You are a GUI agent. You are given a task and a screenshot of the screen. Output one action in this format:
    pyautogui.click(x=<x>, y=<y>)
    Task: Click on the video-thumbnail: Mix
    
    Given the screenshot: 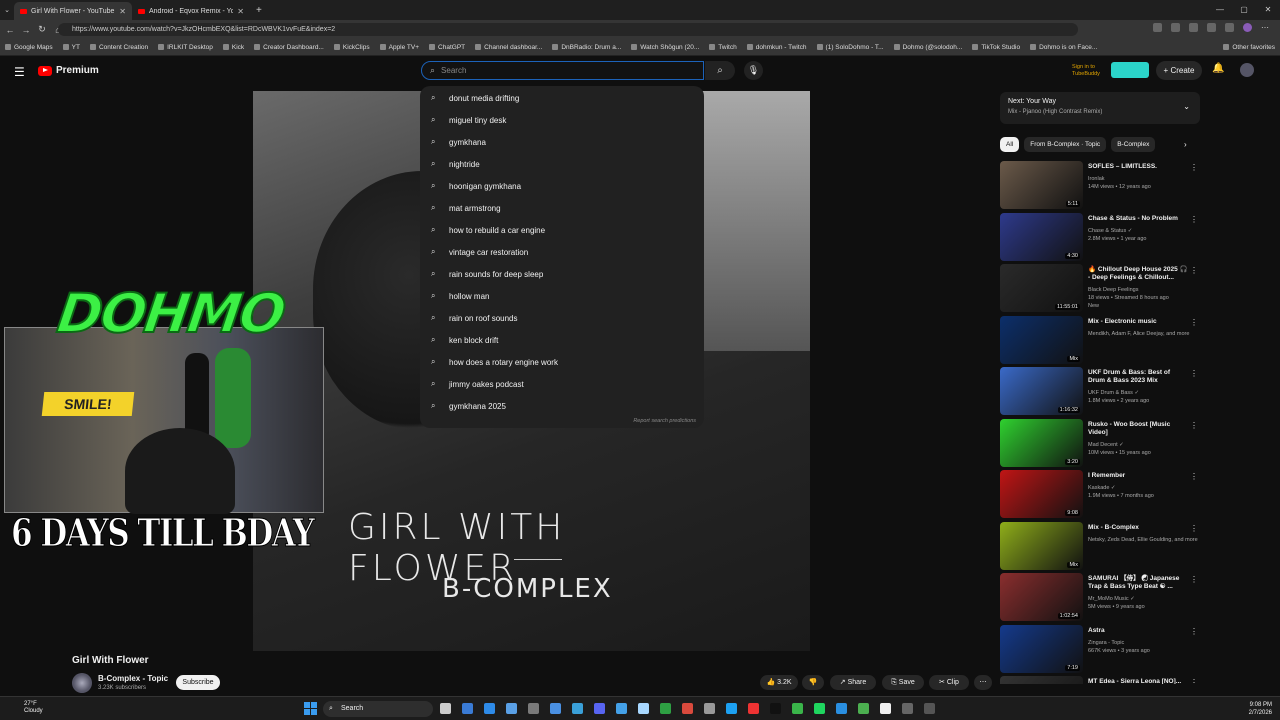 What is the action you would take?
    pyautogui.click(x=1041, y=545)
    